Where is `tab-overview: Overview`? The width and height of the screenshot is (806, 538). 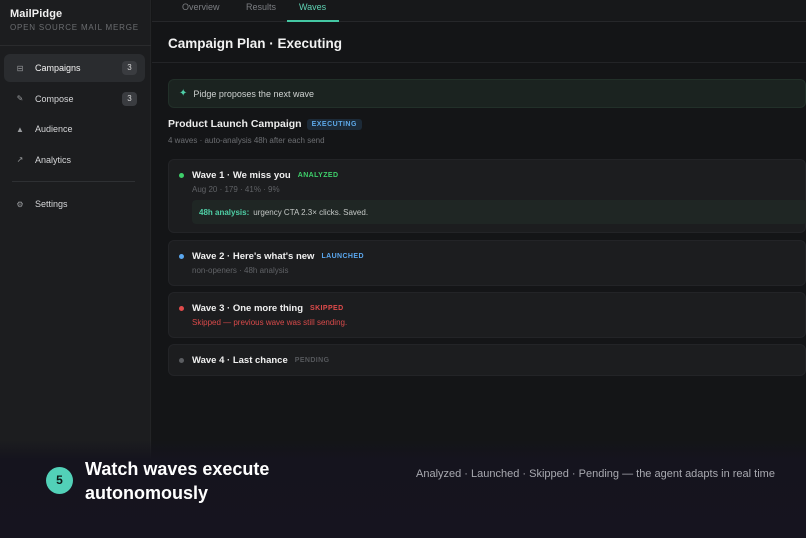
tab-overview: Overview is located at coordinates (201, 7).